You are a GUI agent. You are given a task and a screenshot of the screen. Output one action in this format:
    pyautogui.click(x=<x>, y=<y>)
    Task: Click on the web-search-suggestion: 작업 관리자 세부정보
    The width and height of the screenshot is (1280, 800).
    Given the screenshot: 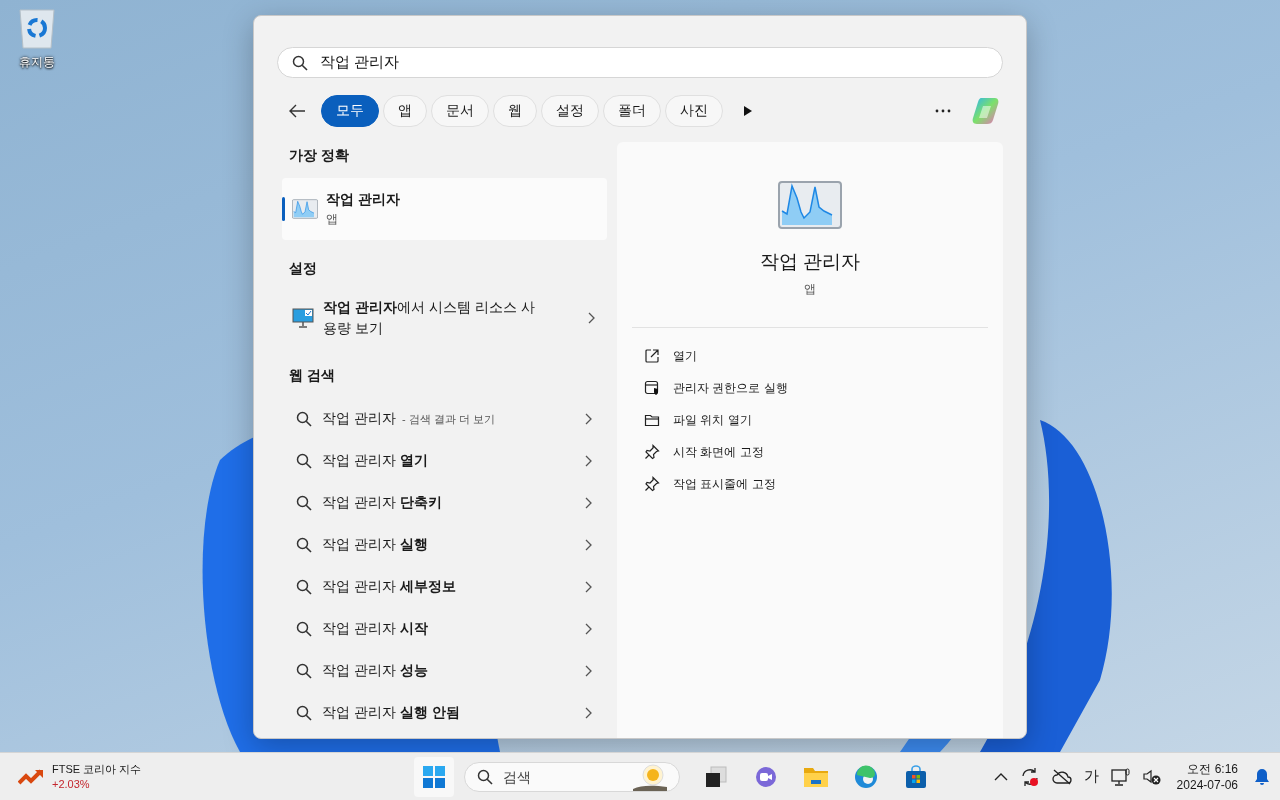 What is the action you would take?
    pyautogui.click(x=389, y=587)
    